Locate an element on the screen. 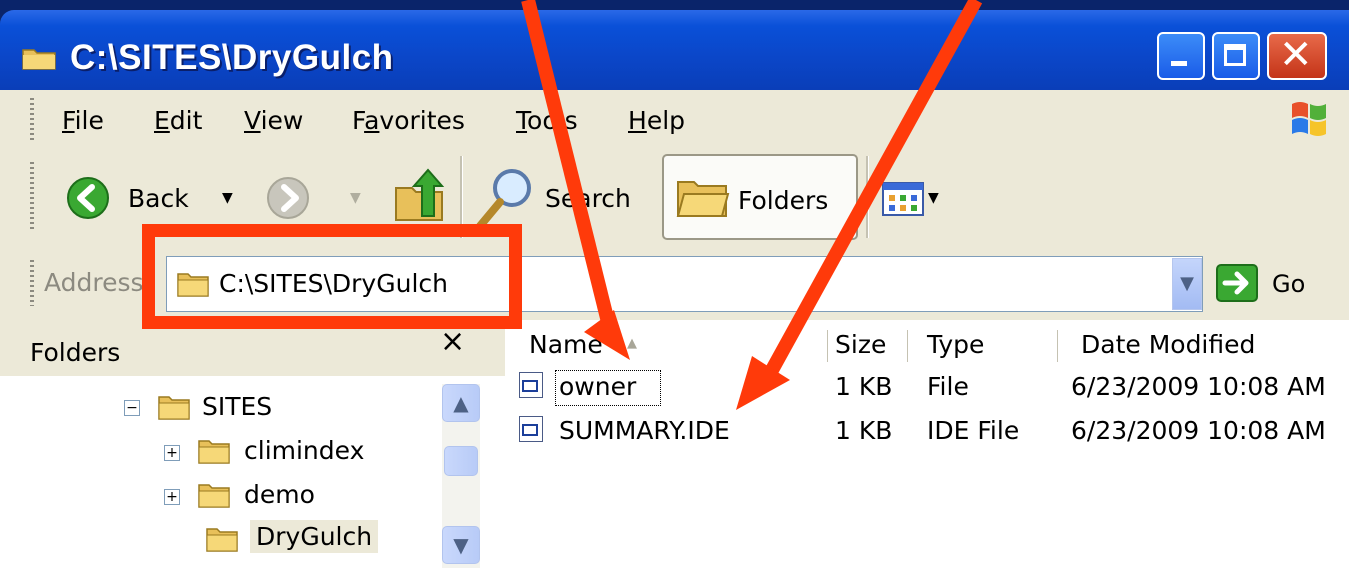 This screenshot has height=568, width=1349. tree-item-demo: + demo is located at coordinates (304, 500).